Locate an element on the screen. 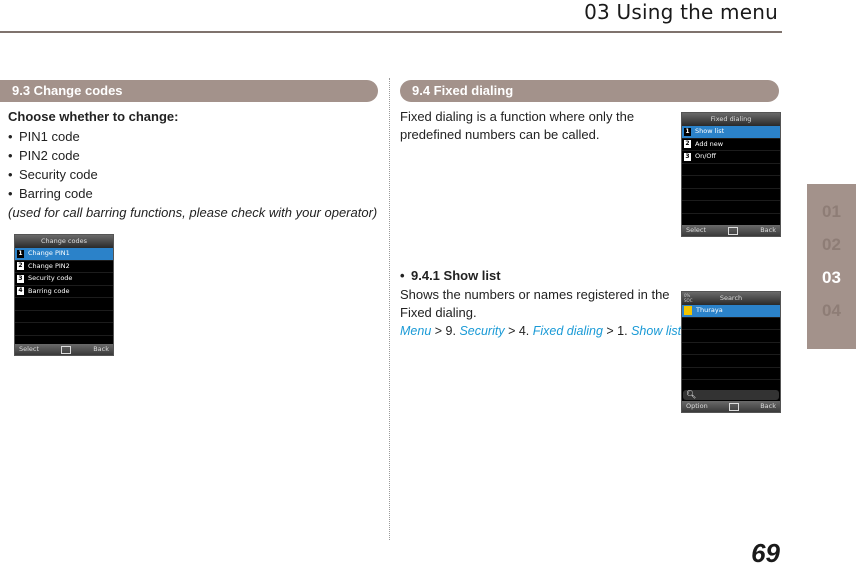 The image size is (856, 569). phone-menu-item: 1 Change PIN1 is located at coordinates (64, 254).